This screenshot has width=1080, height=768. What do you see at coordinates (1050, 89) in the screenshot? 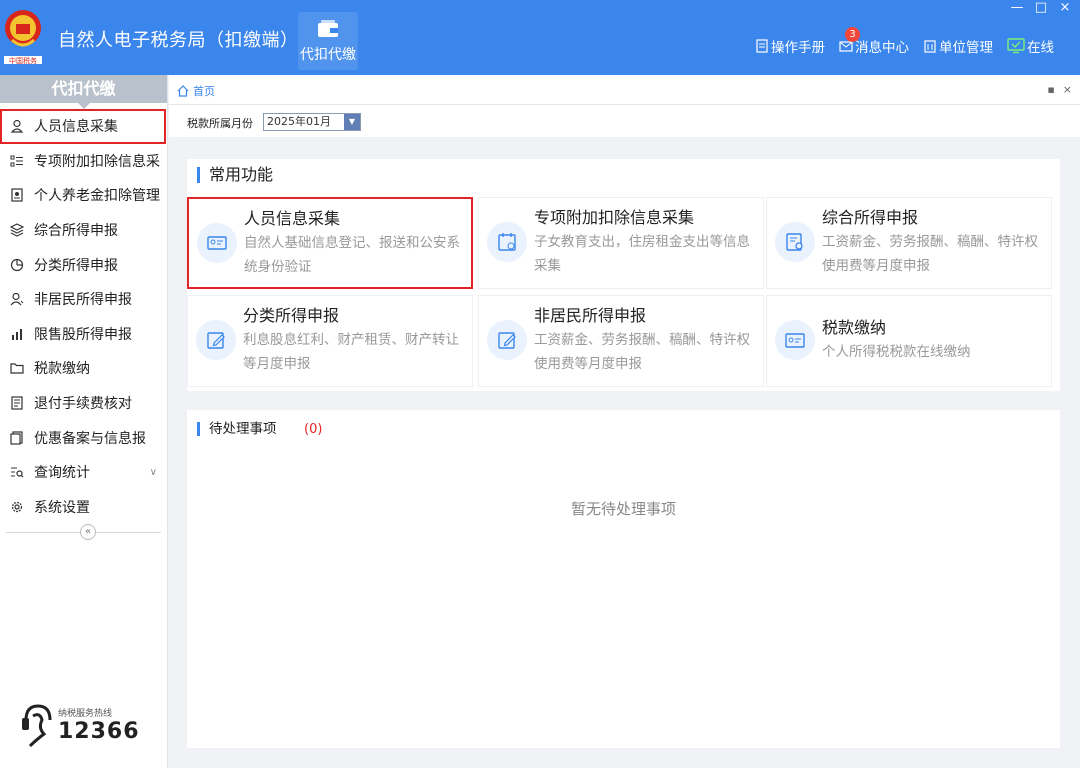
I see `restore-tab-button: ▪` at bounding box center [1050, 89].